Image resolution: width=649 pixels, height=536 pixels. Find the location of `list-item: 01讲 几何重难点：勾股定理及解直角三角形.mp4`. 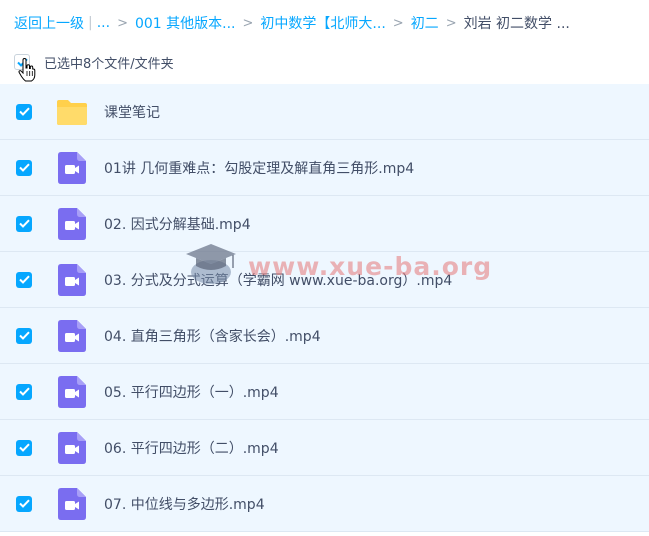

list-item: 01讲 几何重难点：勾股定理及解直角三角形.mp4 is located at coordinates (324, 168).